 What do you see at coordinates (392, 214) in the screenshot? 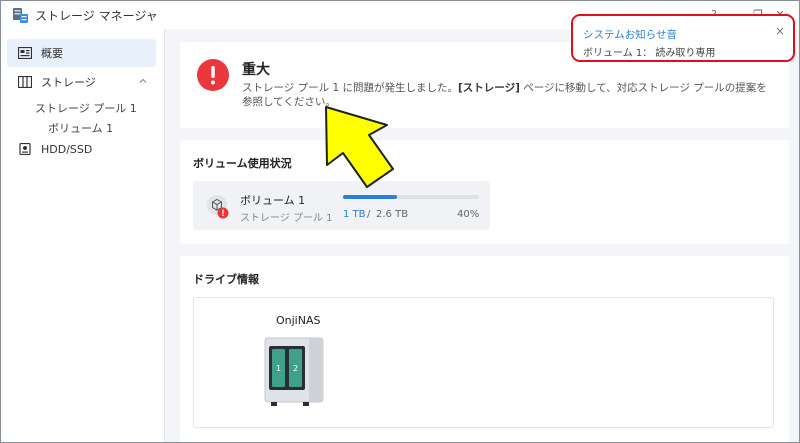
I see `total-capacity: 2.6 TB` at bounding box center [392, 214].